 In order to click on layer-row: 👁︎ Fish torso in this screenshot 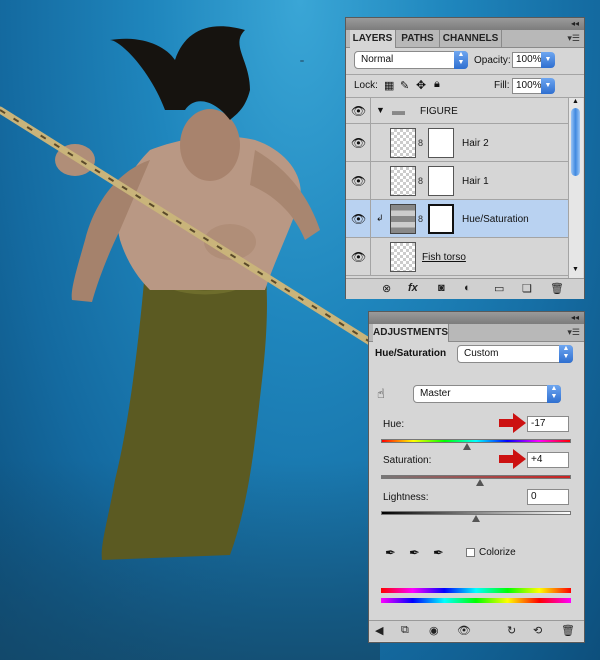, I will do `click(457, 257)`.